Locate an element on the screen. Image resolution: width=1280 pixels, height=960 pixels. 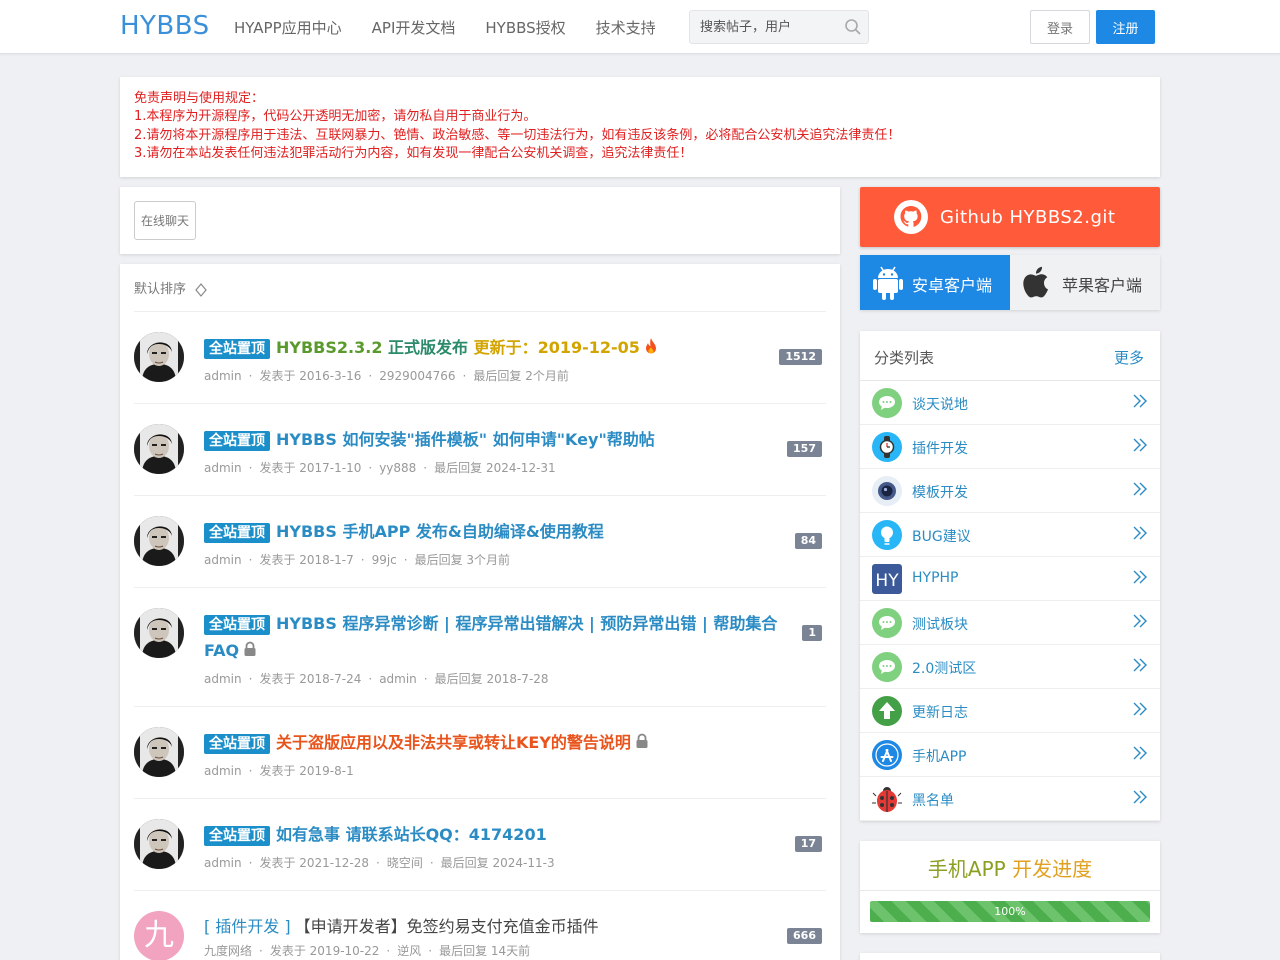
post-title: 全站置顶 HYBBS2.3.2 正式版发布 更新于：2019-12-05 is located at coordinates (499, 347).